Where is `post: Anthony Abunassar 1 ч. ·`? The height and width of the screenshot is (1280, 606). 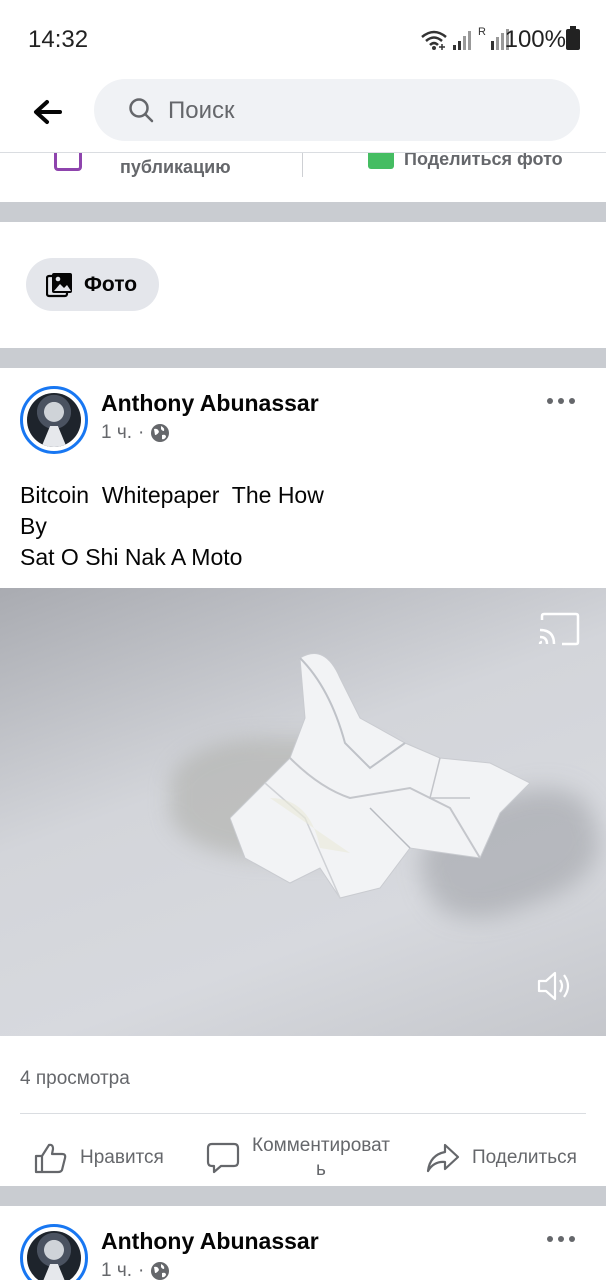 post: Anthony Abunassar 1 ч. · is located at coordinates (303, 1243).